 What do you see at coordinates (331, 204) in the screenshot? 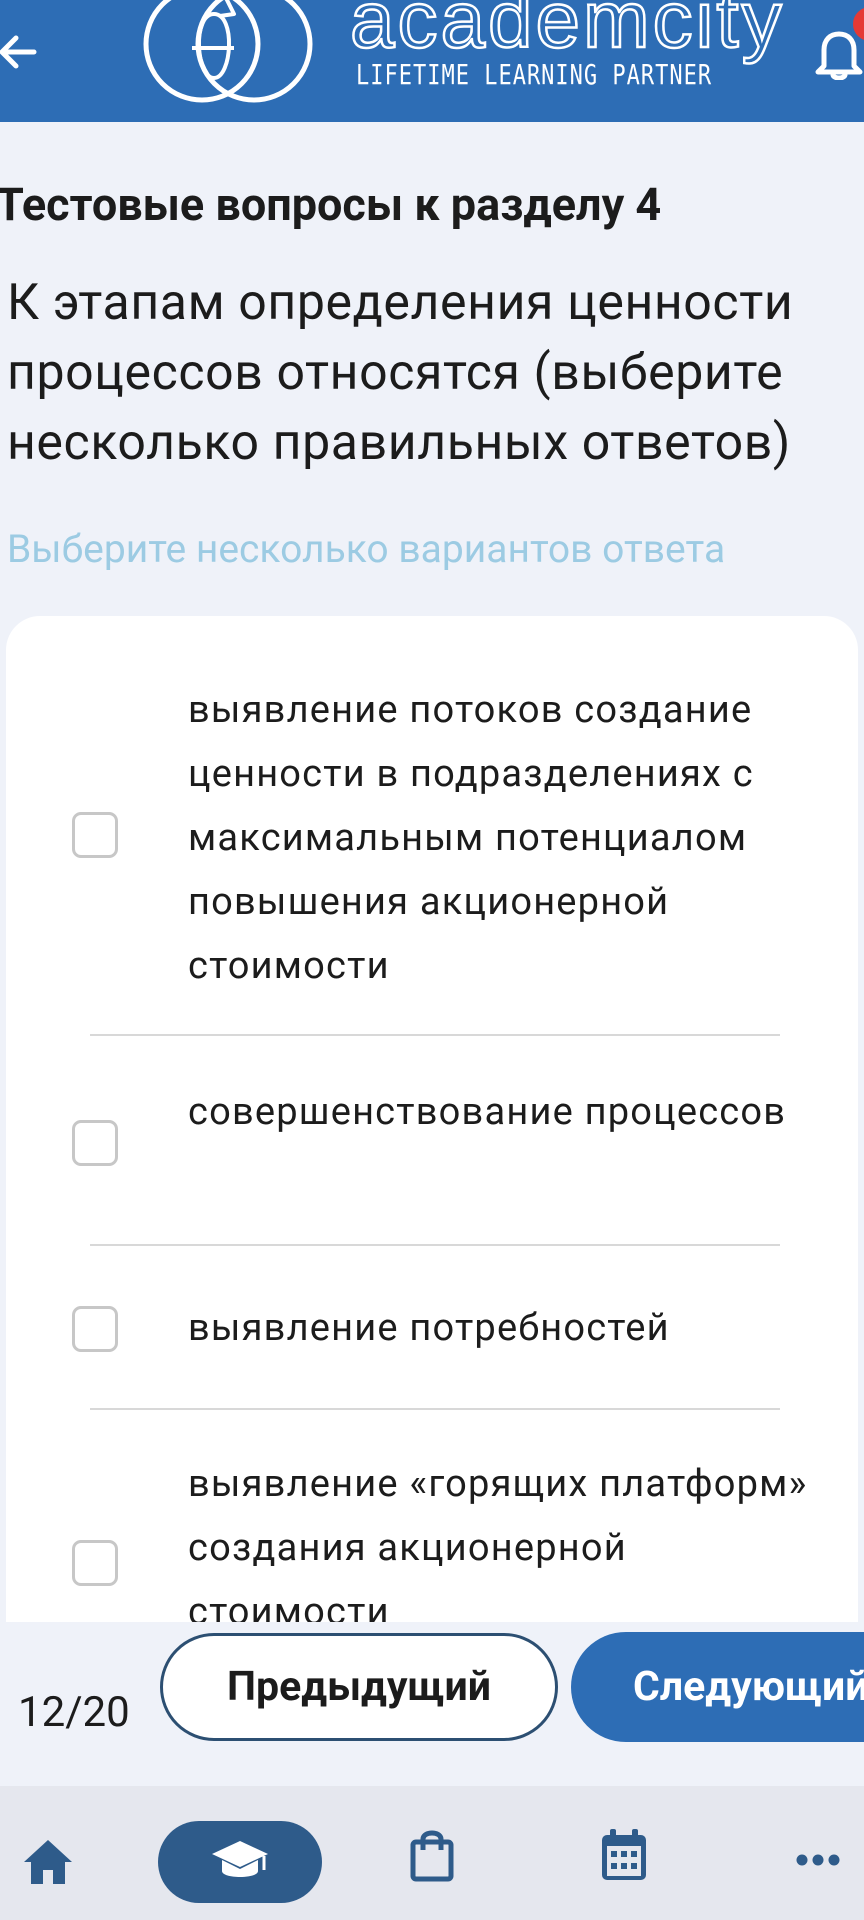
I see `section-title: Тестовые вопросы к разделу 4` at bounding box center [331, 204].